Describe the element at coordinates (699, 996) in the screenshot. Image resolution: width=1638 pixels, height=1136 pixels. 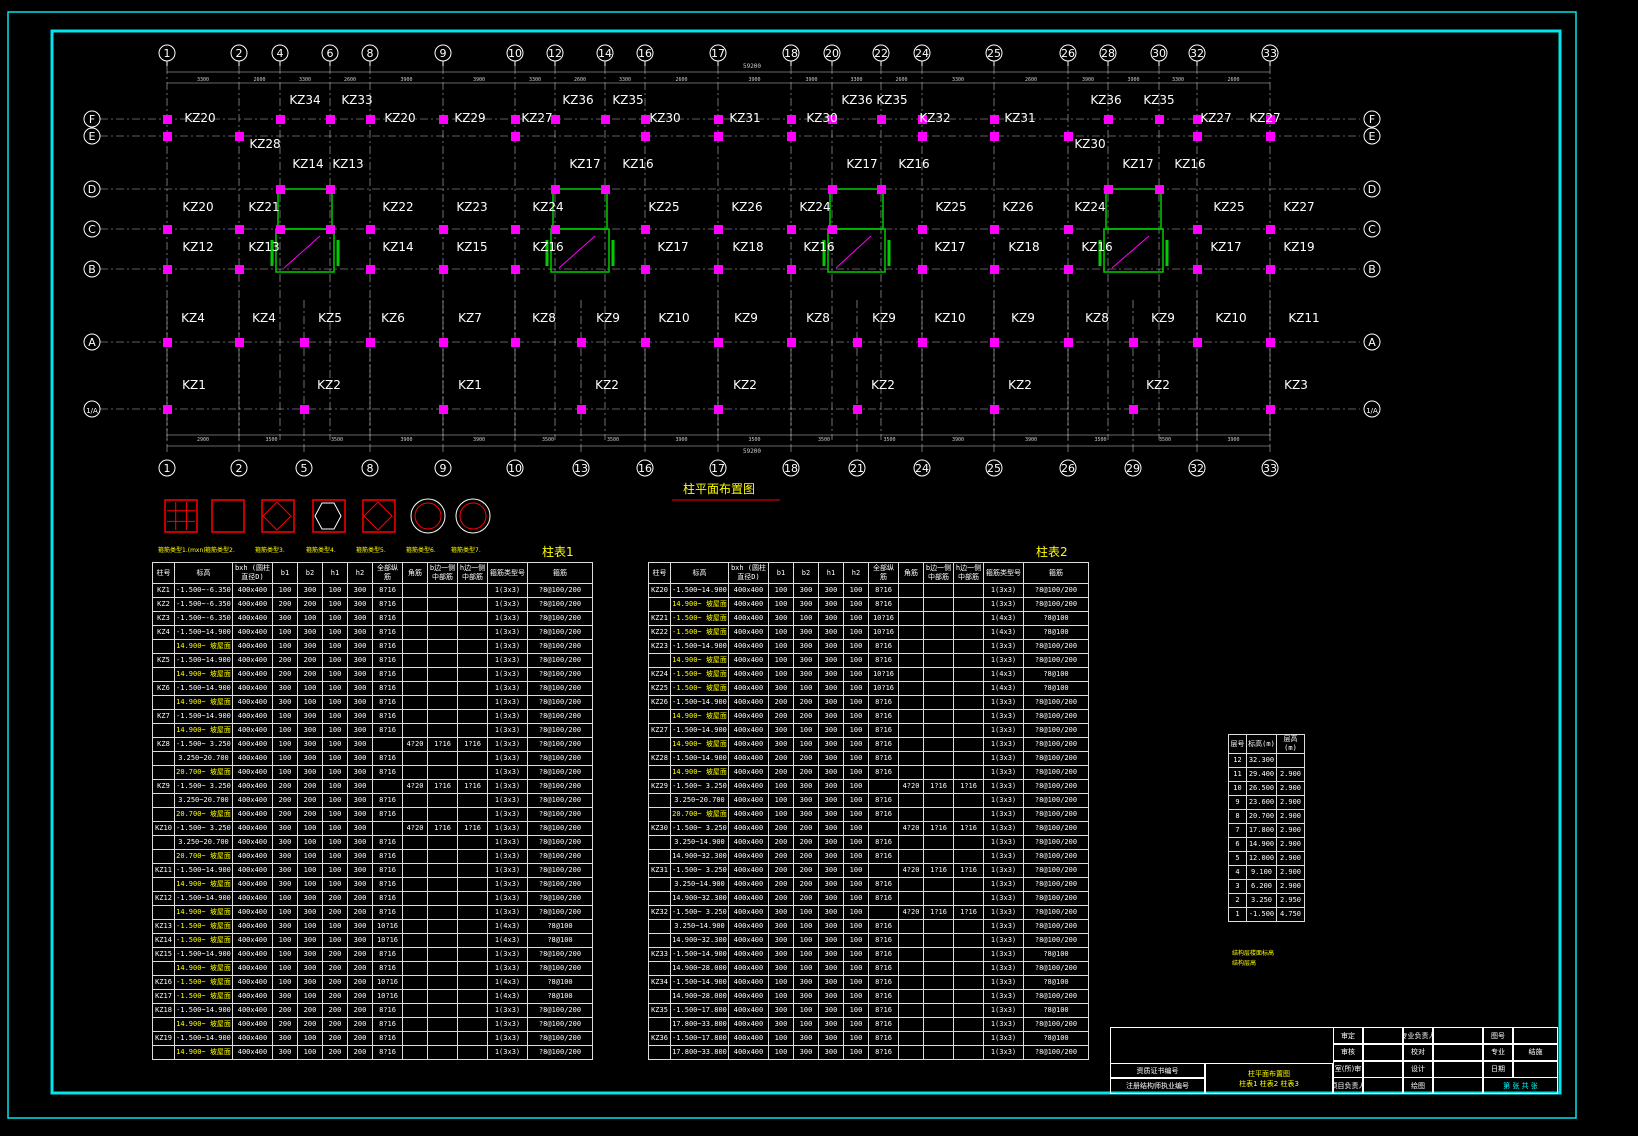
I see `table-cell: 14.900~28.000` at that location.